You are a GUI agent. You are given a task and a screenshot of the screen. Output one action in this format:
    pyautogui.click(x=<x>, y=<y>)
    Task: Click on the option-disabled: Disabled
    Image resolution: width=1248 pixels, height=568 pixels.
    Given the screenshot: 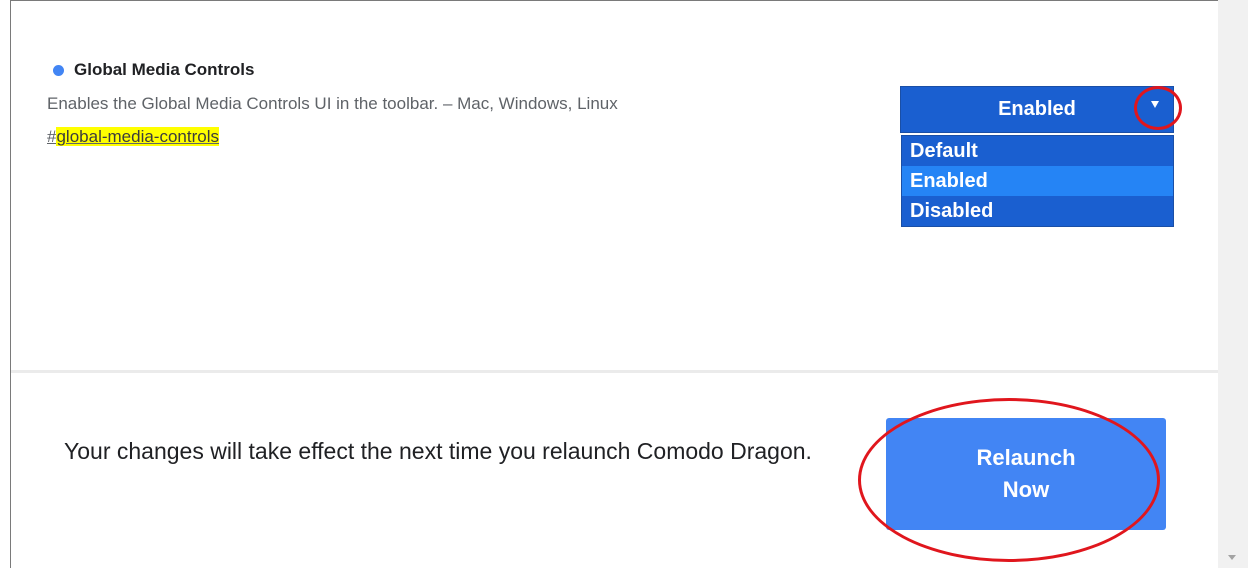 What is the action you would take?
    pyautogui.click(x=1037, y=211)
    